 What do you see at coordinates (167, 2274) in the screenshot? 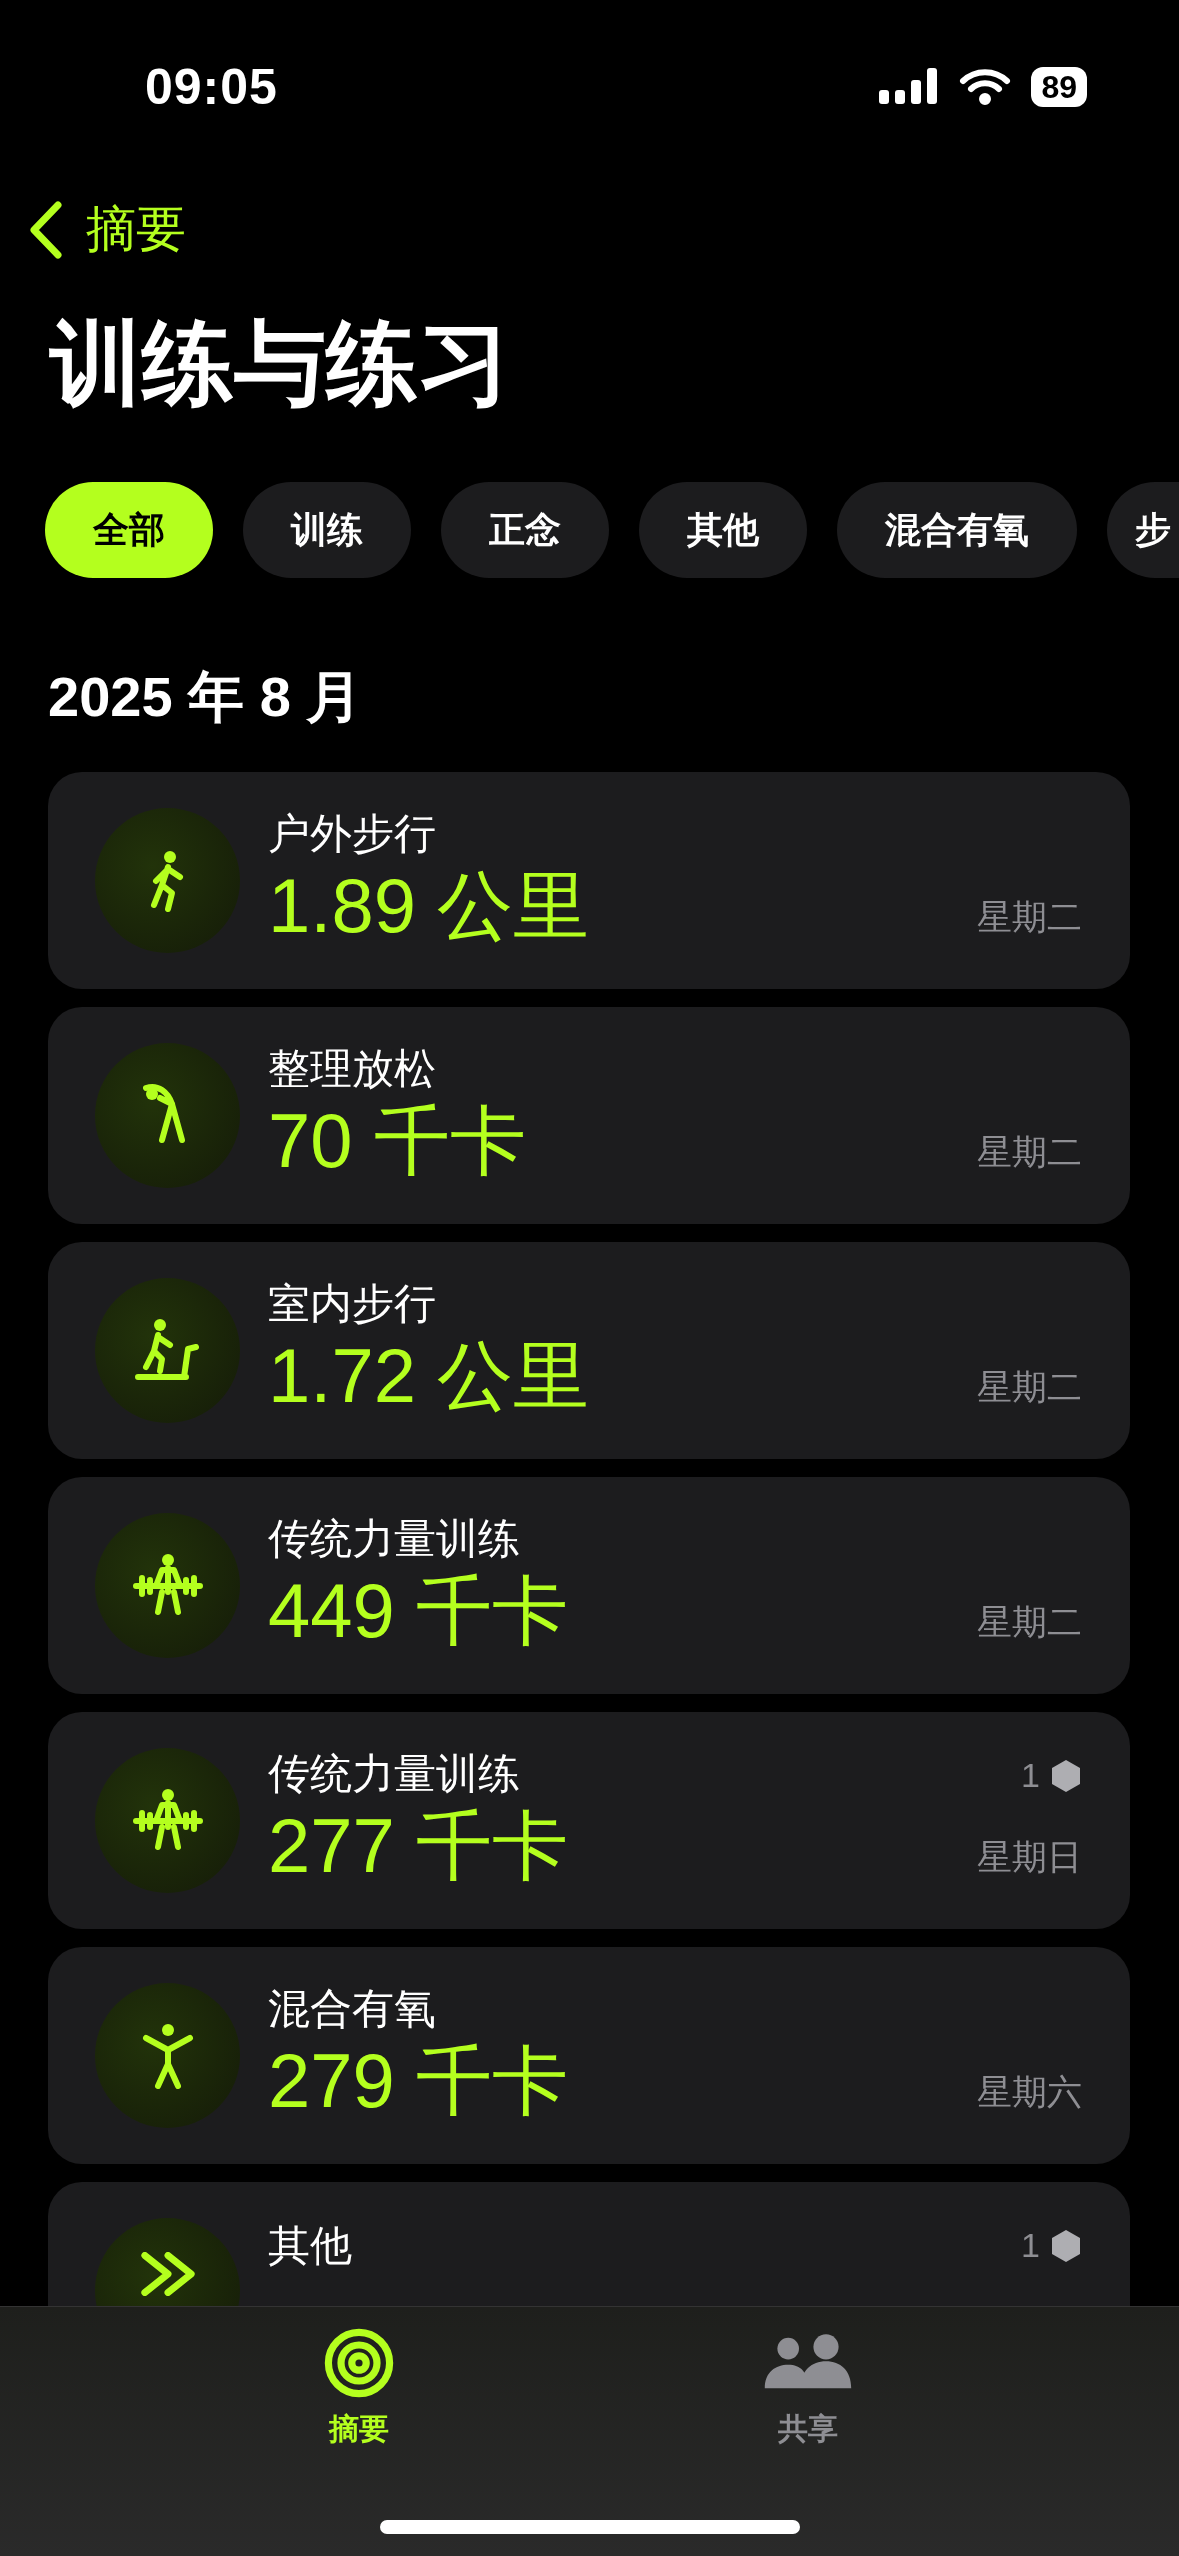
I see `activity-icon` at bounding box center [167, 2274].